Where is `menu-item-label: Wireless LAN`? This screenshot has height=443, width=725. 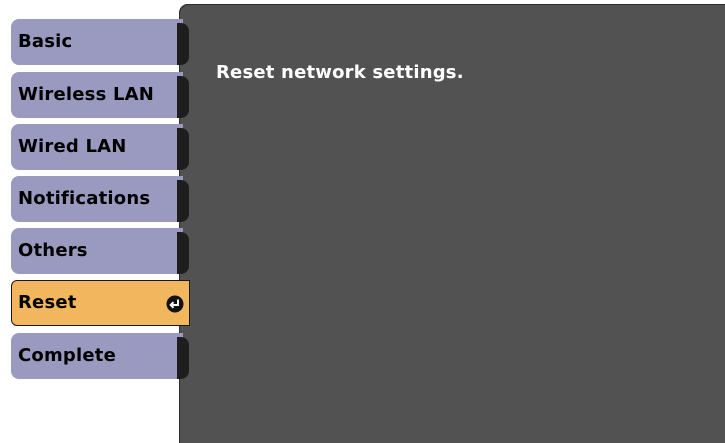 menu-item-label: Wireless LAN is located at coordinates (86, 94).